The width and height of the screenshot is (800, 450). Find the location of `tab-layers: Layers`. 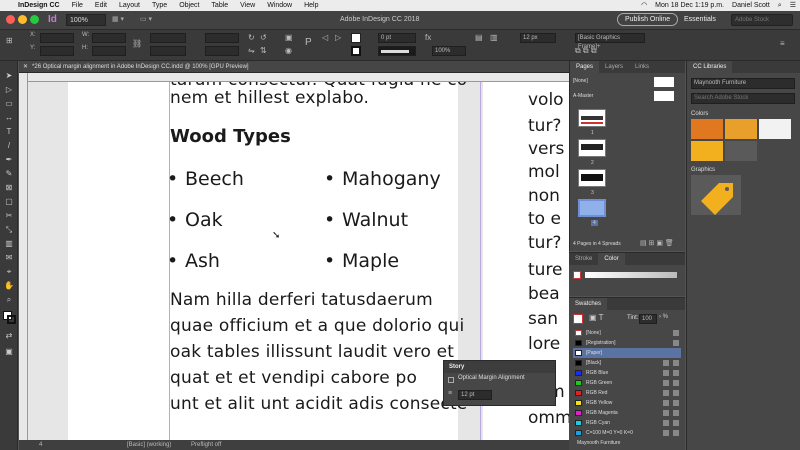

tab-layers: Layers is located at coordinates (614, 67).